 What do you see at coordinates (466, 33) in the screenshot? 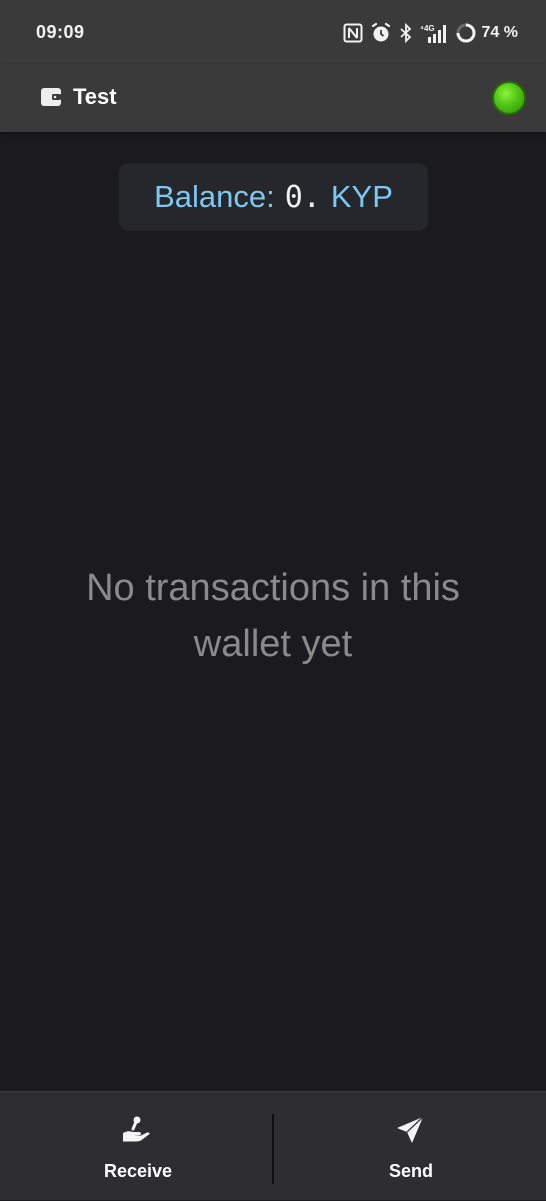
I see `battery-ring-icon` at bounding box center [466, 33].